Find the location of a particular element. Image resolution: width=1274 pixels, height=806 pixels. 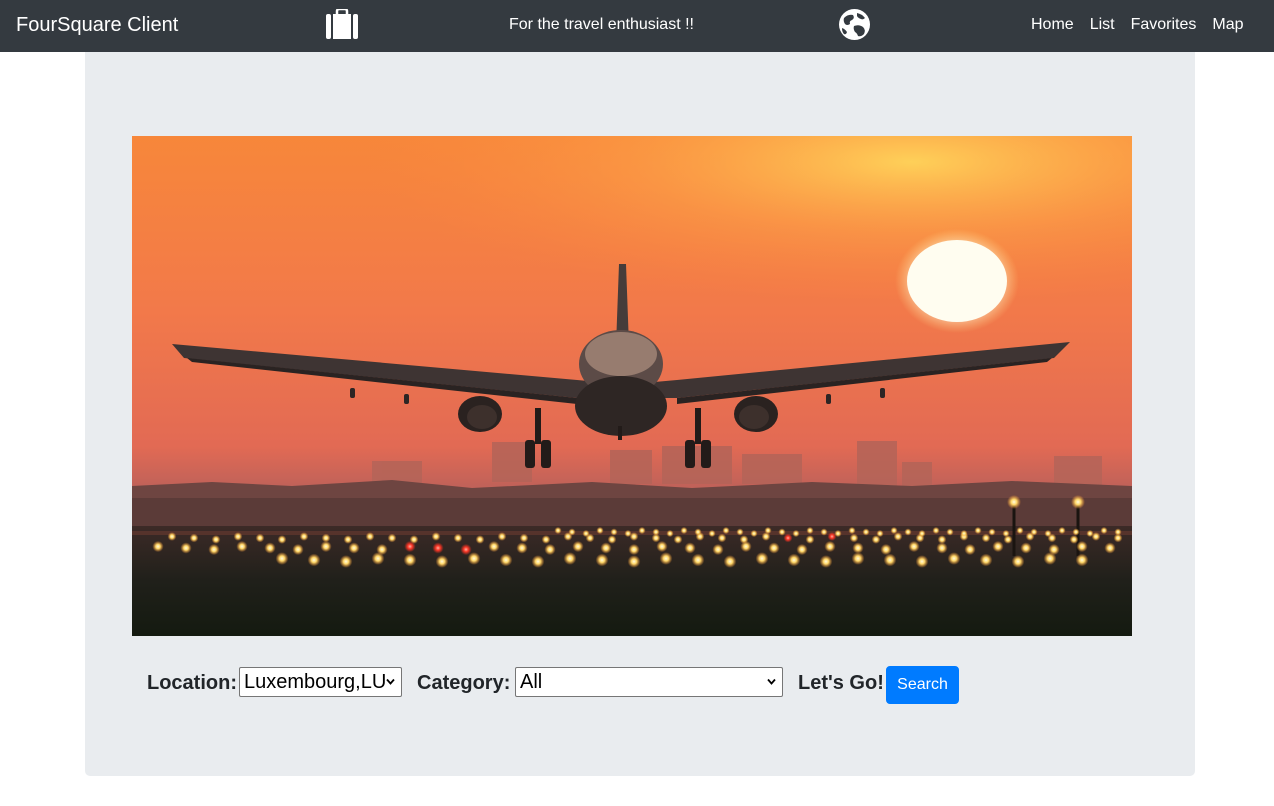

nav-link-list: List is located at coordinates (1102, 25).